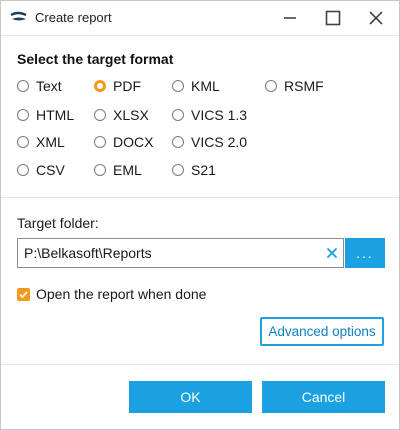 Image resolution: width=400 pixels, height=430 pixels. I want to click on format-heading: Select the target format, so click(95, 59).